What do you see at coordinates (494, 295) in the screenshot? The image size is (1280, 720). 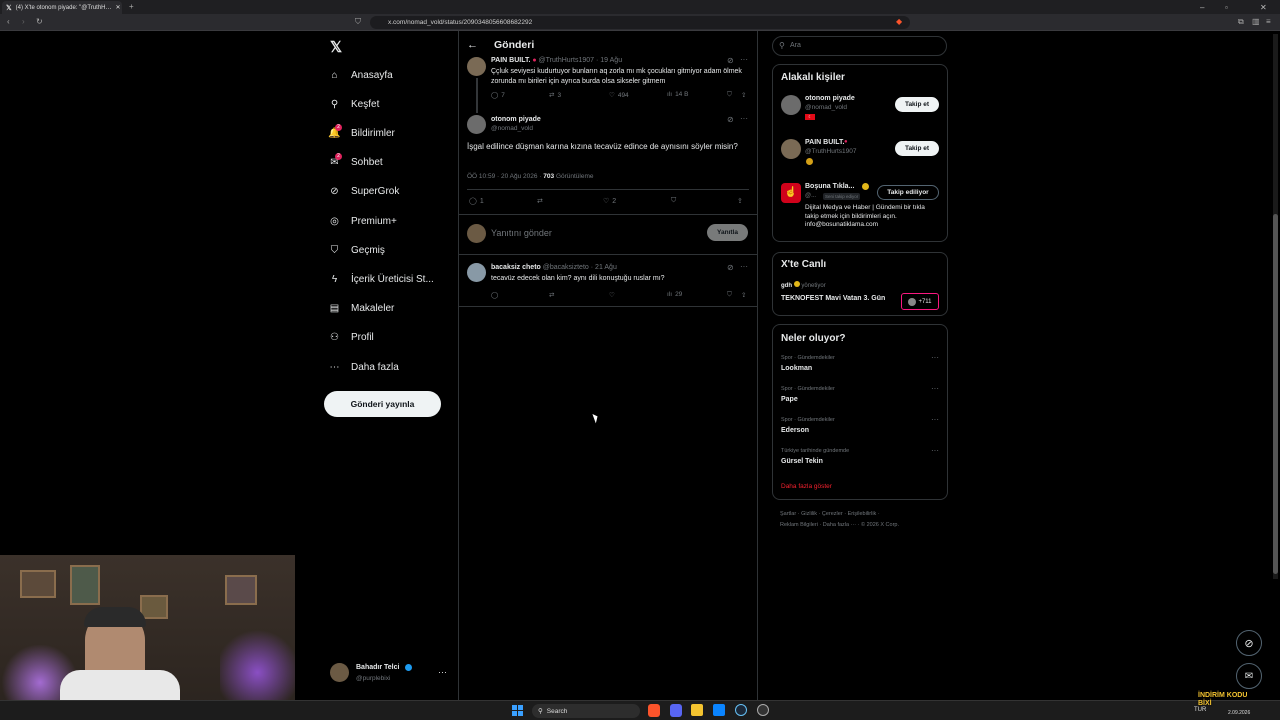 I see `reply-button: ◯` at bounding box center [494, 295].